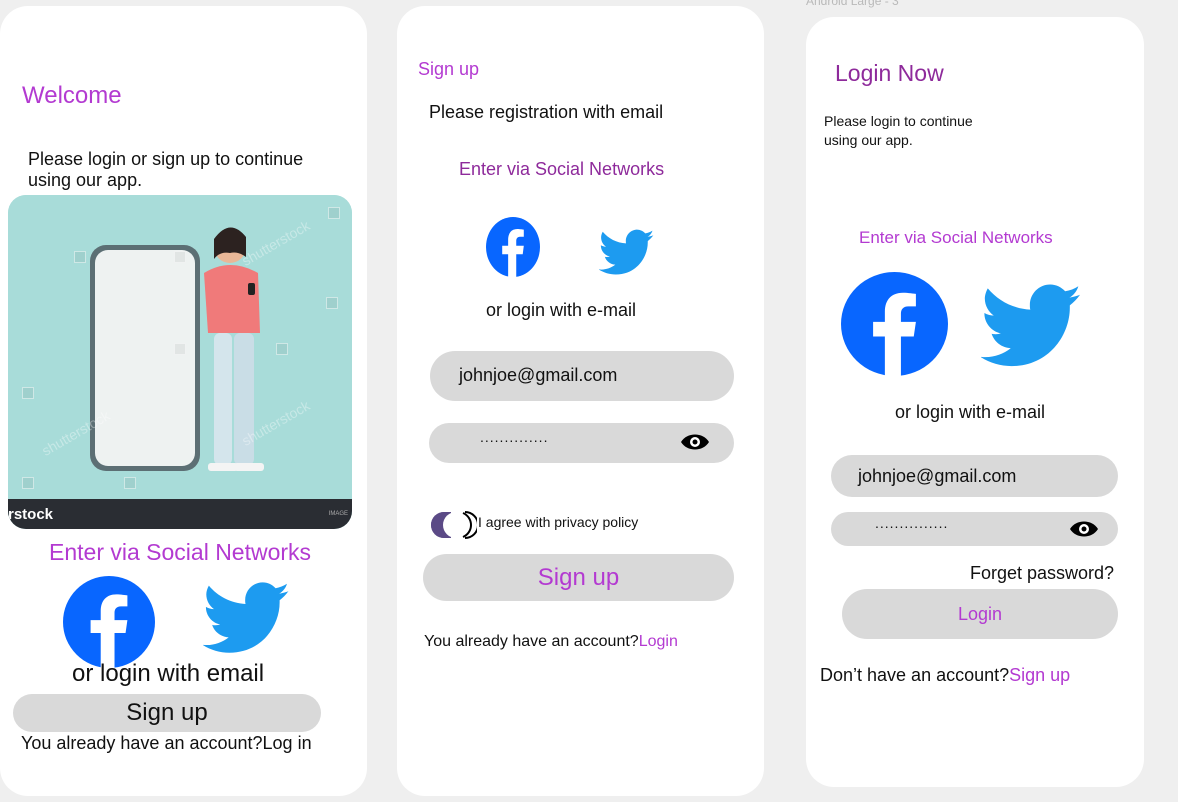  I want to click on privacy-toggle, so click(453, 525).